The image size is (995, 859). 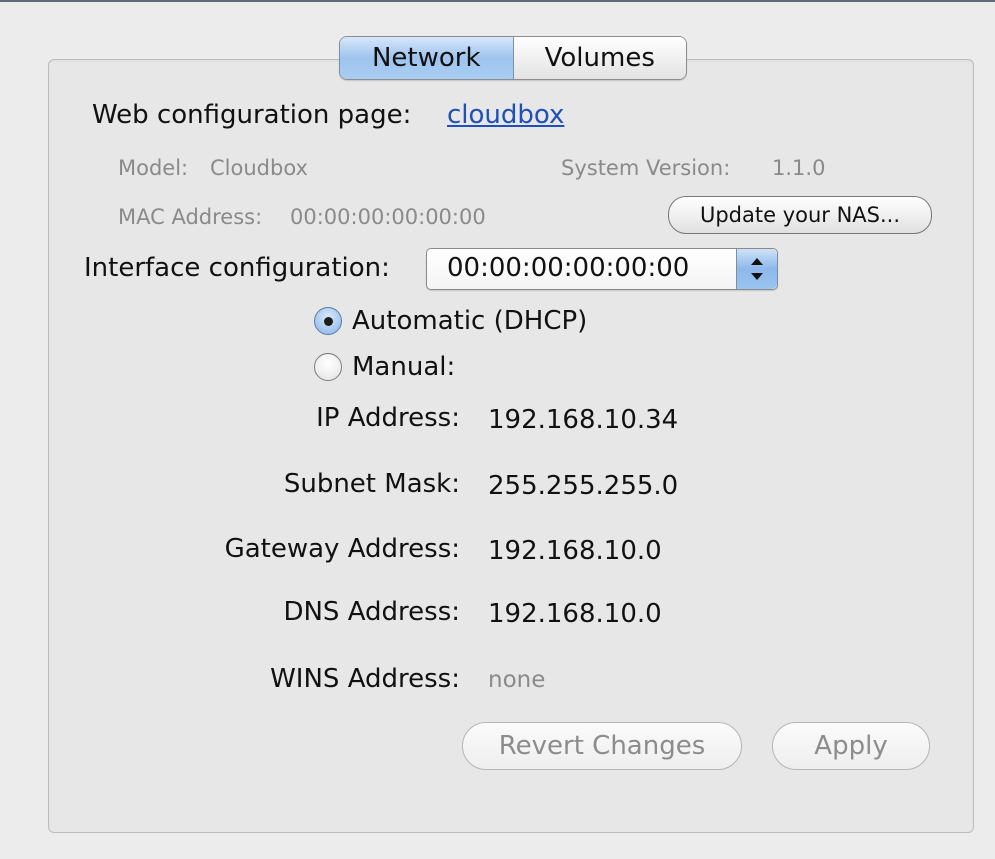 What do you see at coordinates (259, 168) in the screenshot?
I see `model-value: Cloudbox` at bounding box center [259, 168].